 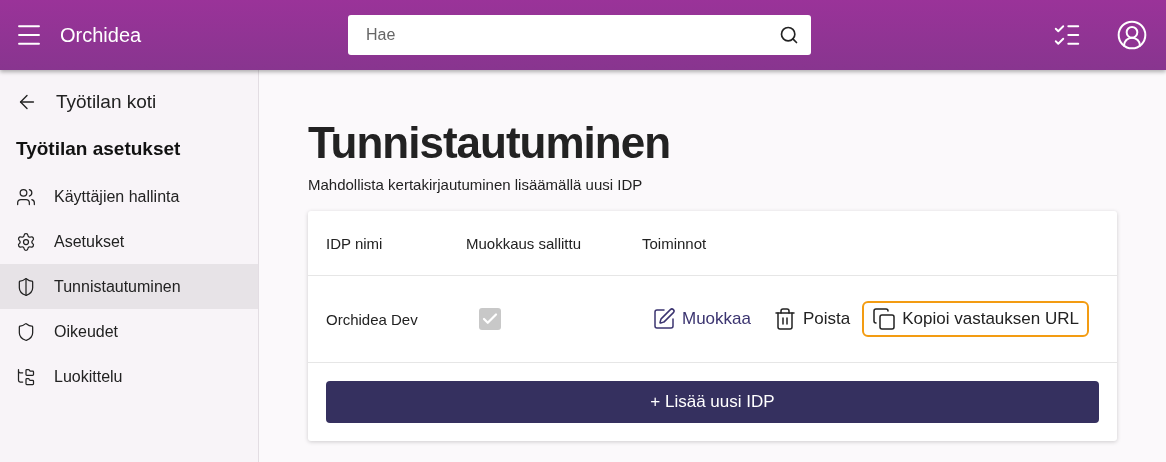 What do you see at coordinates (26, 331) in the screenshot?
I see `shield-icon` at bounding box center [26, 331].